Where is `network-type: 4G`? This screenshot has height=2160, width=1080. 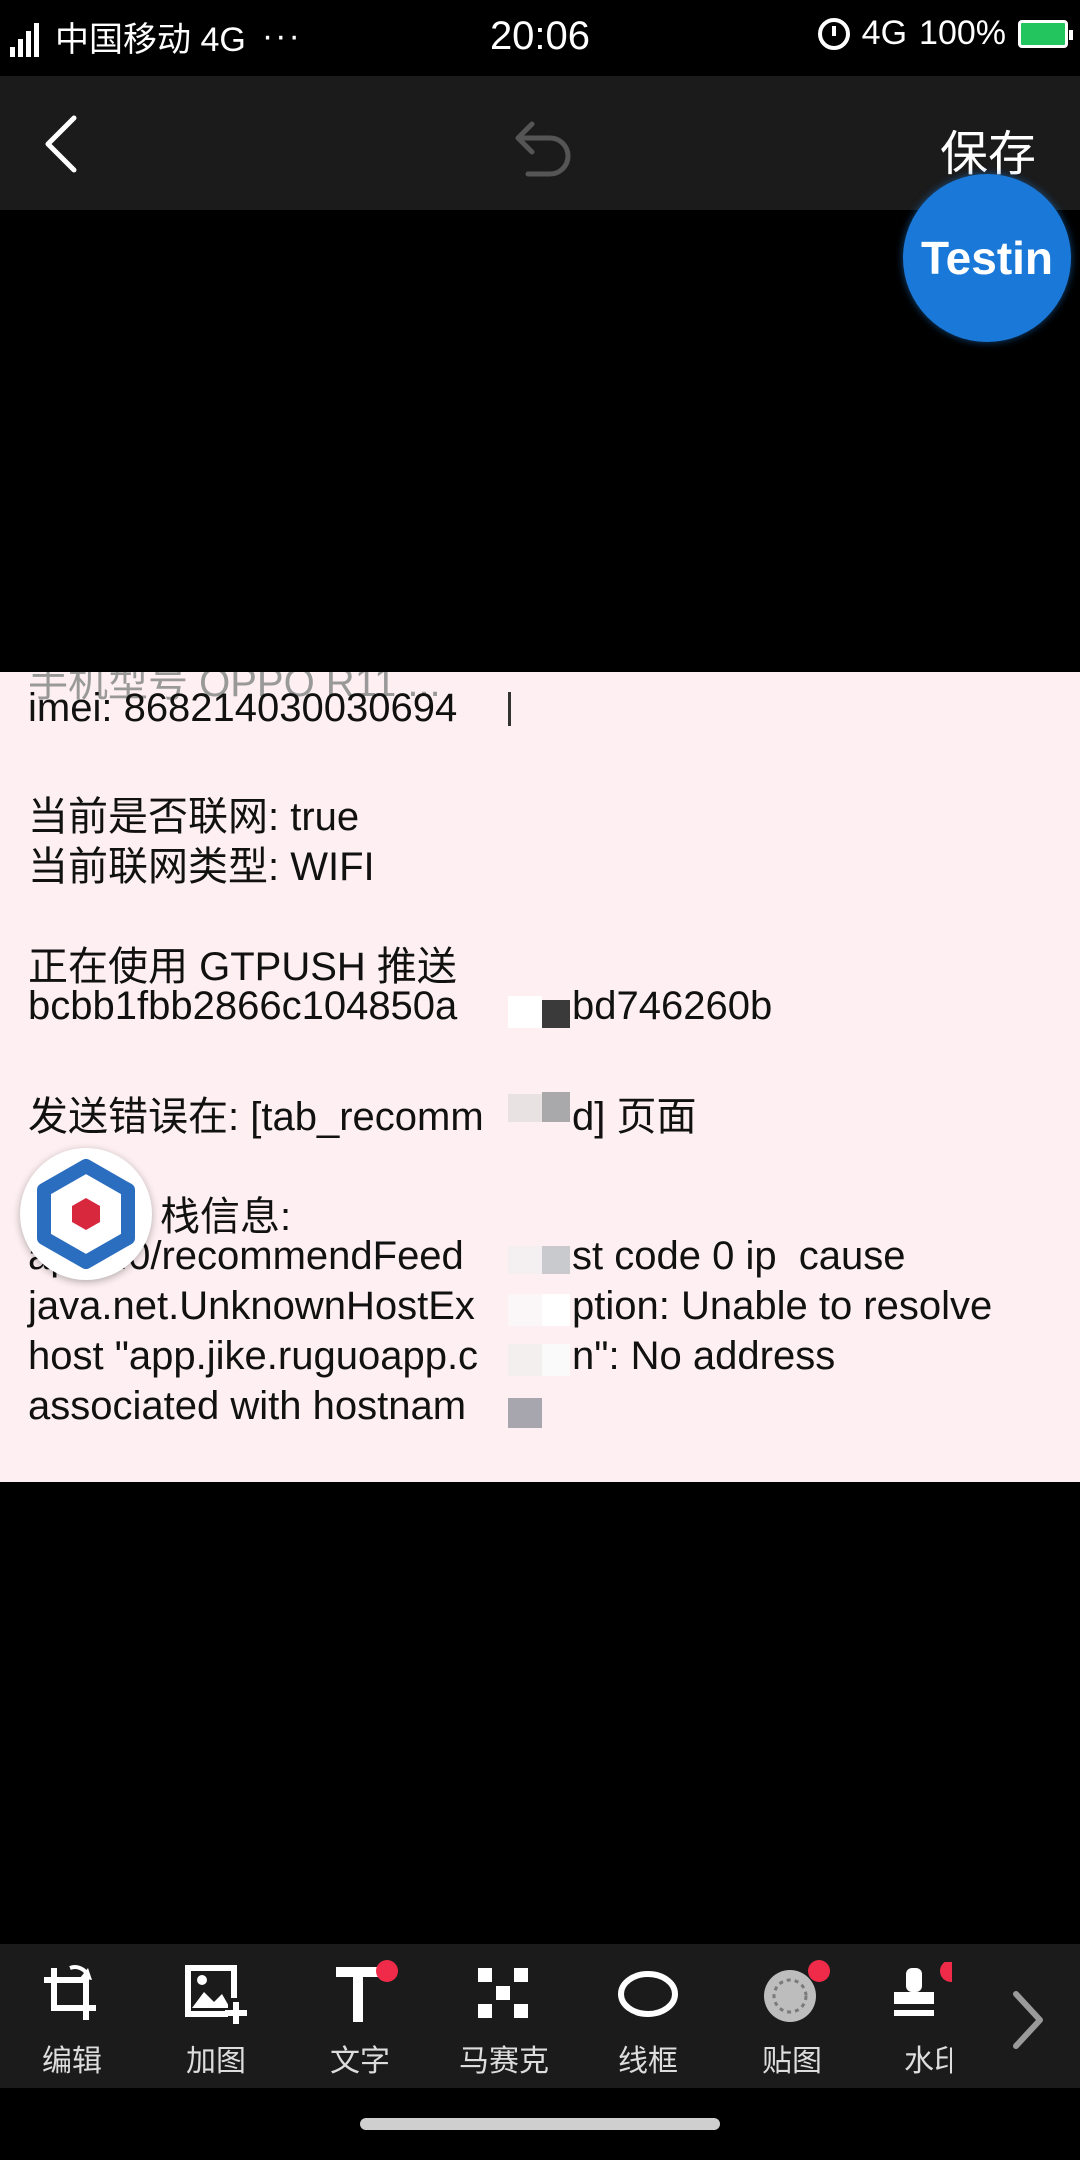 network-type: 4G is located at coordinates (884, 33).